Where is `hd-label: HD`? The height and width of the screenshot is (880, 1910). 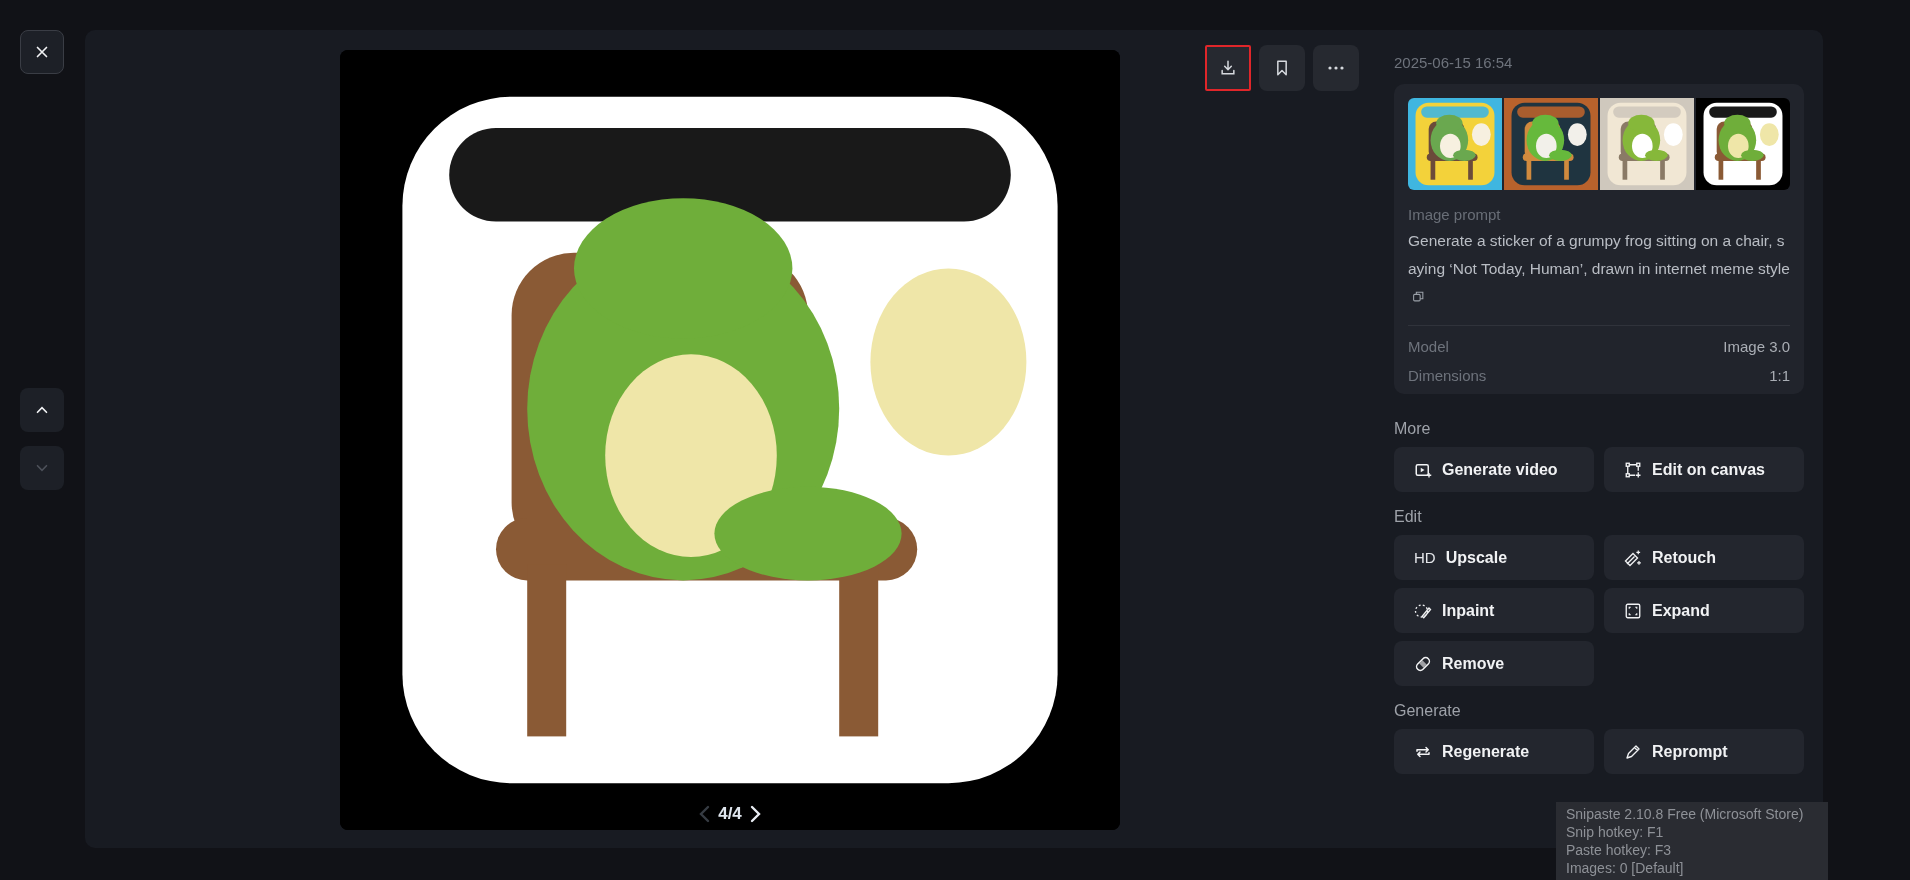 hd-label: HD is located at coordinates (1425, 557).